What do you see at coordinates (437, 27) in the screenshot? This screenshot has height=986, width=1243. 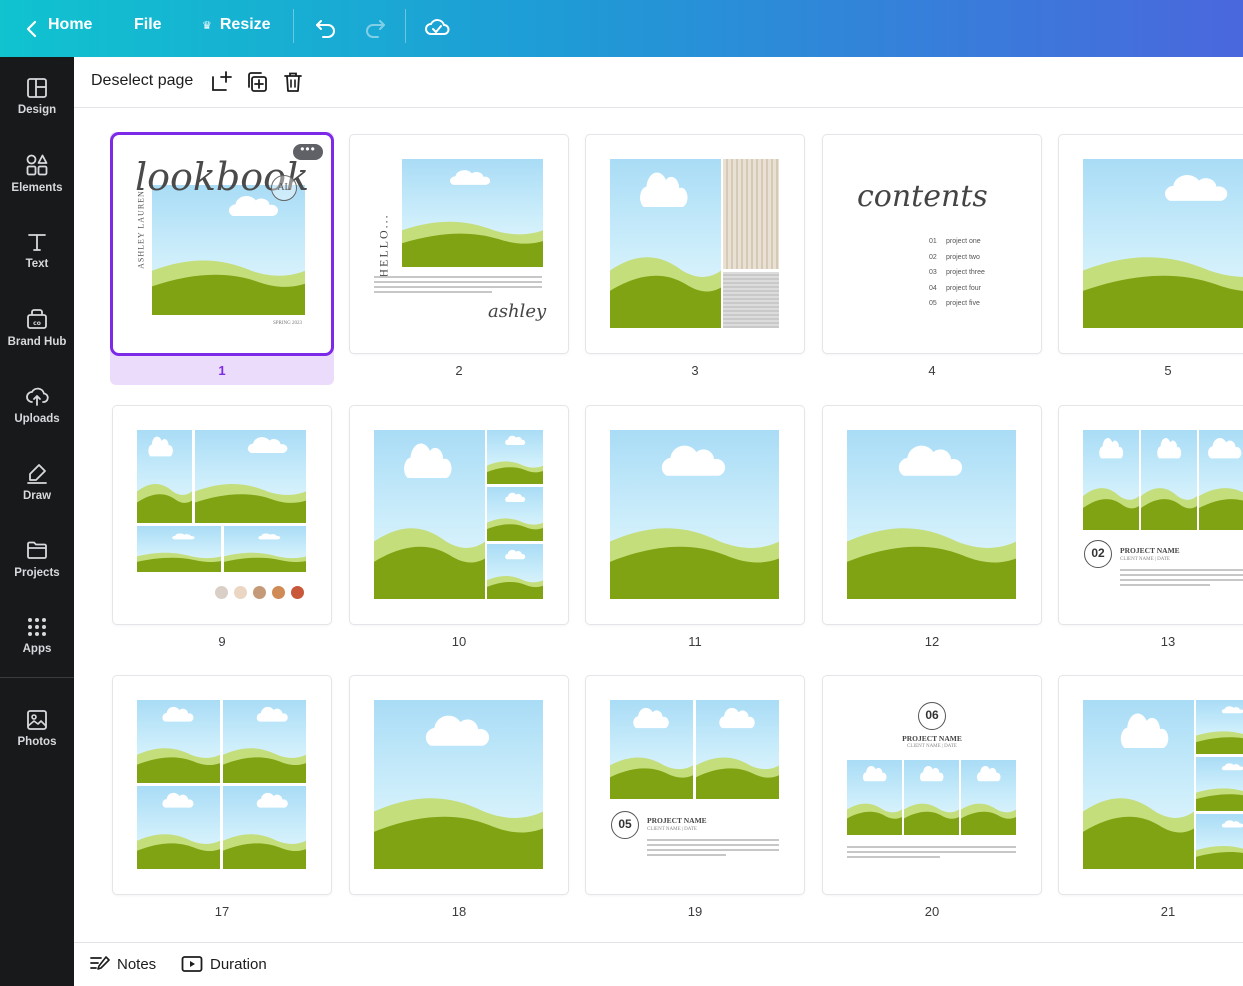 I see `cloud-saved-icon` at bounding box center [437, 27].